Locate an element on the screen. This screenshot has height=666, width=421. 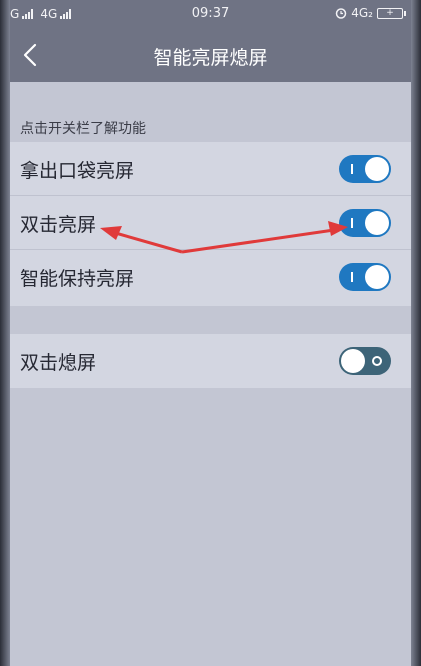
setting-row-smart-stay-awake: 智能保持亮屏 is located at coordinates (210, 277).